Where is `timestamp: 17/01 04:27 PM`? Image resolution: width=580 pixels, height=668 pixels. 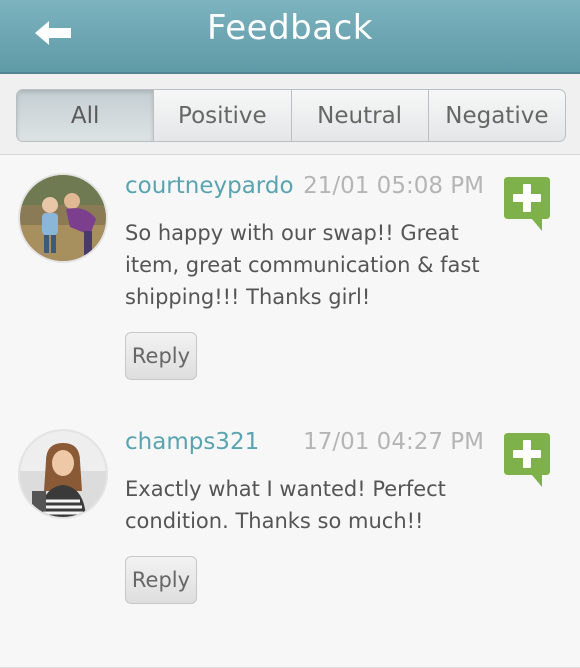 timestamp: 17/01 04:27 PM is located at coordinates (393, 442).